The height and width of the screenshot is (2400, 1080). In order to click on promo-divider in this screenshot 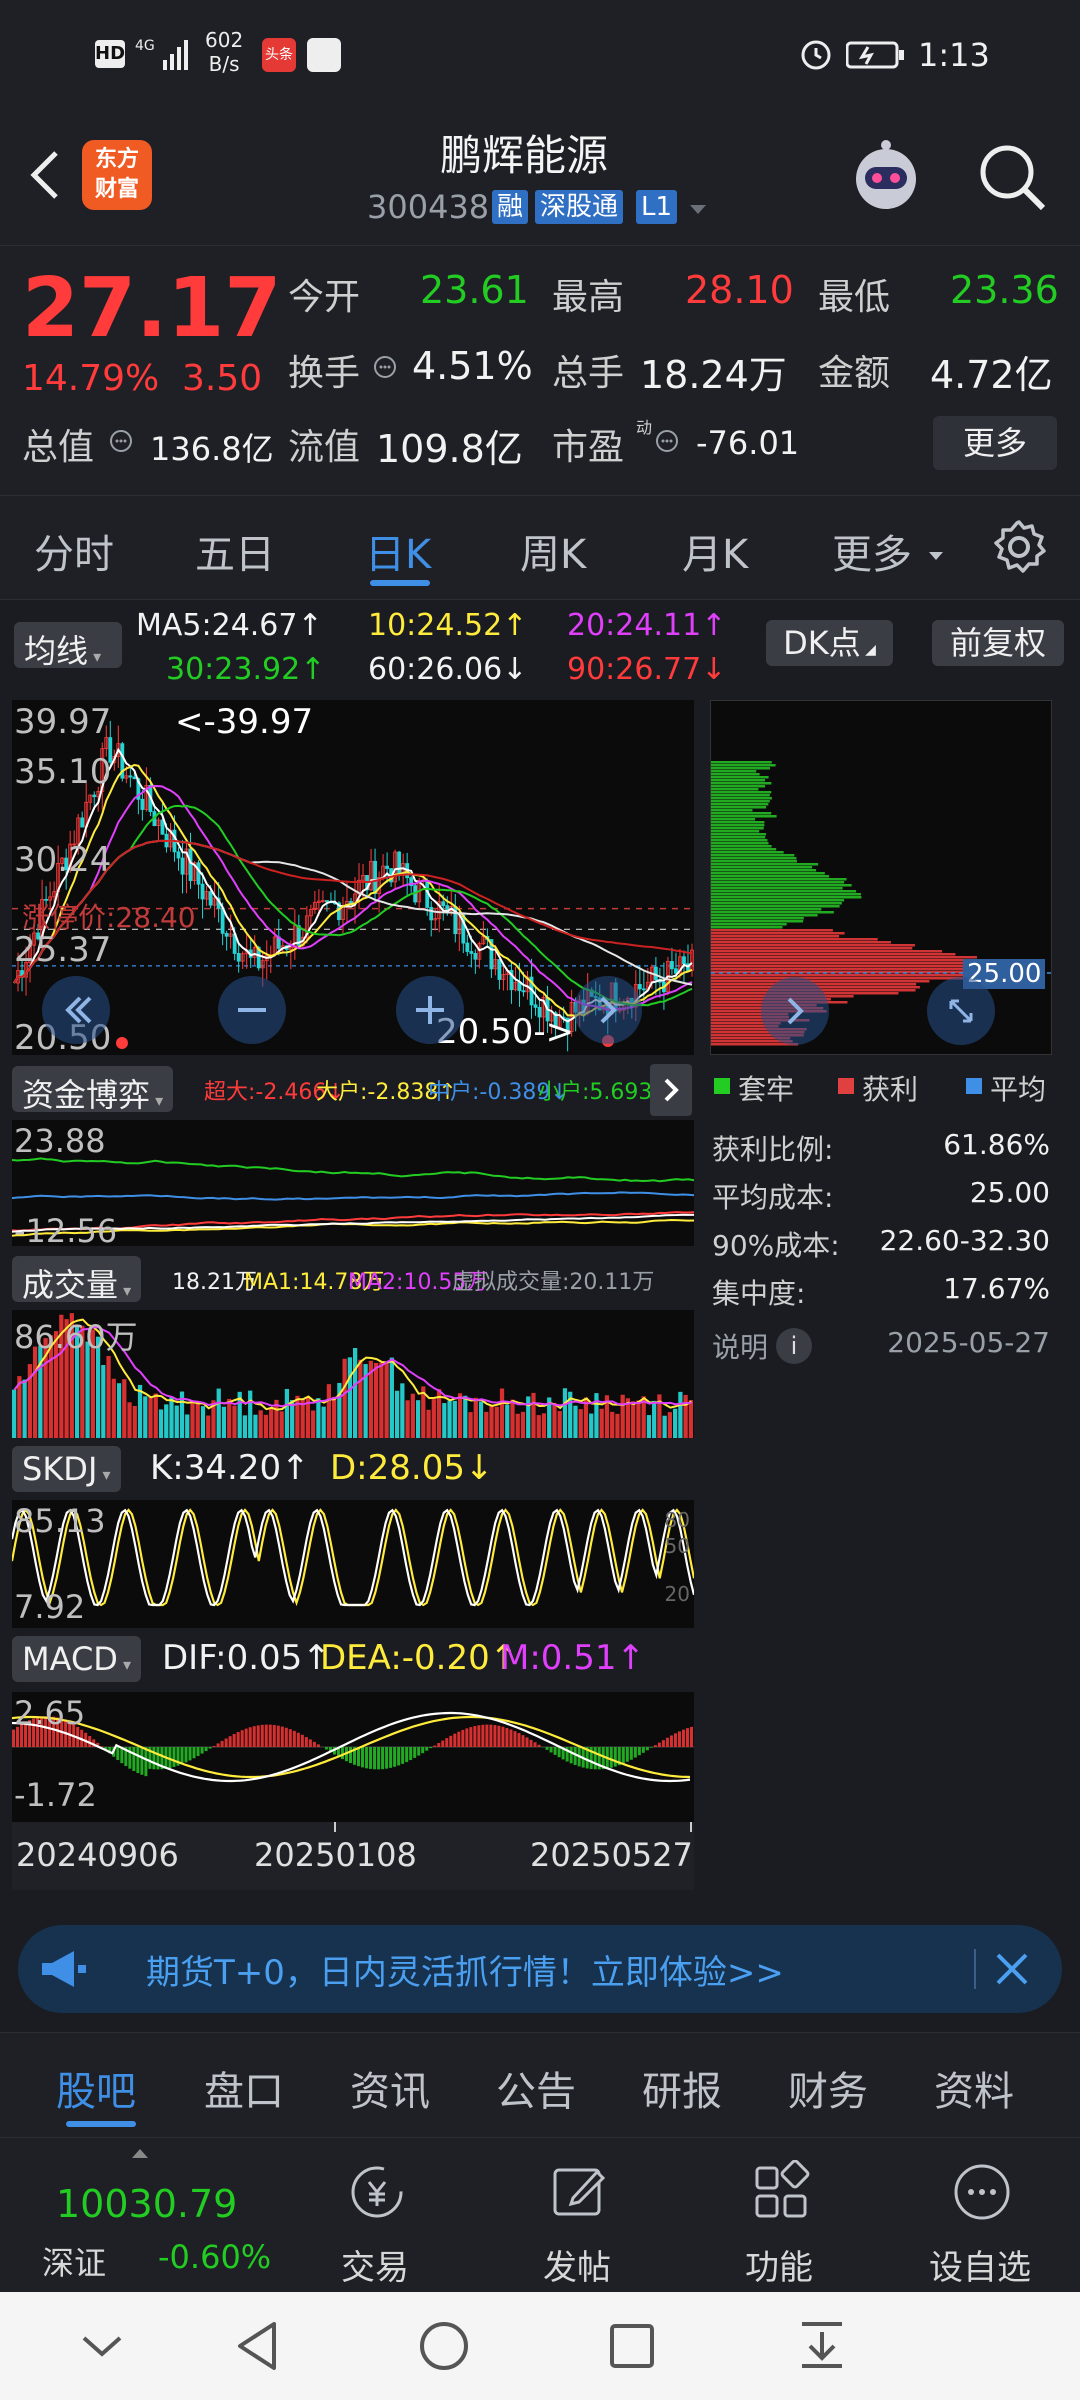, I will do `click(975, 1969)`.